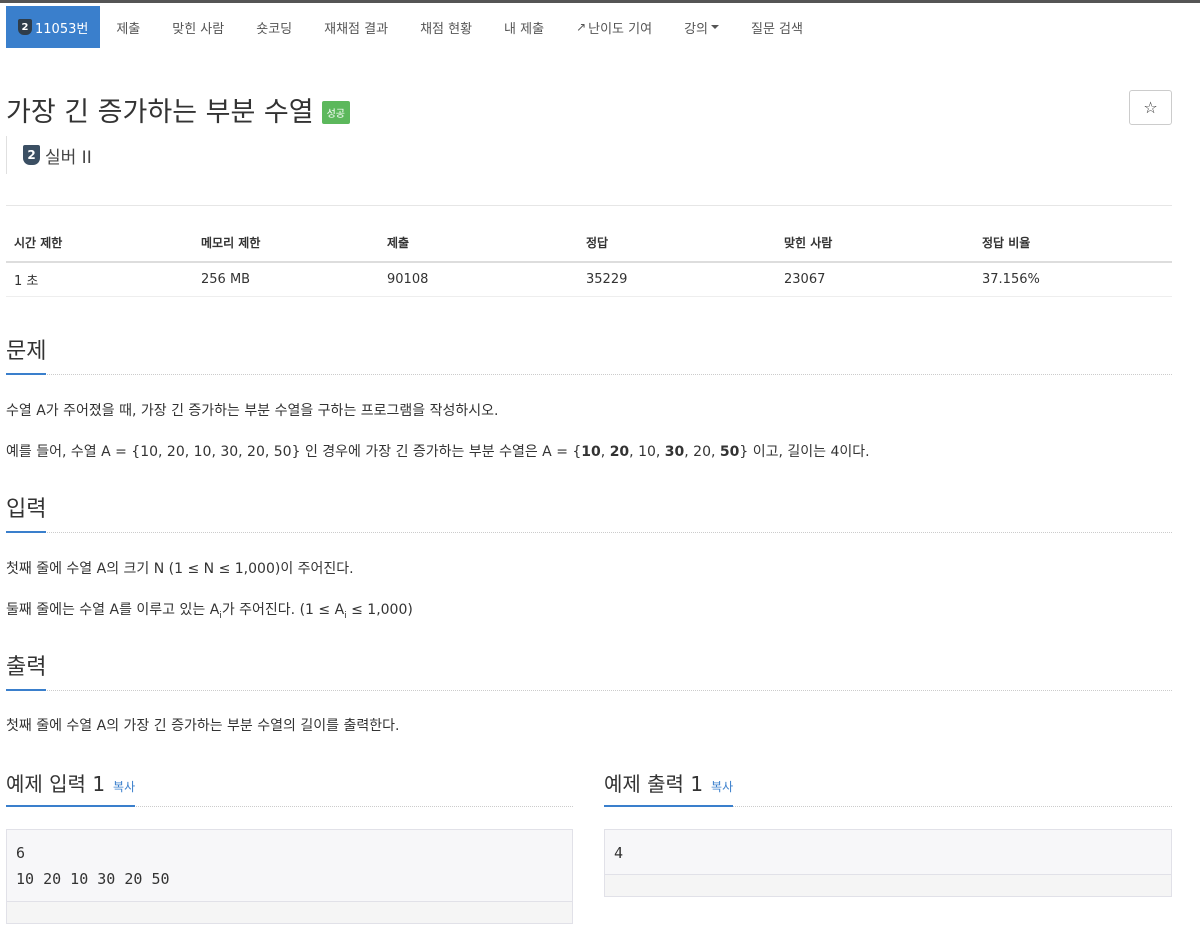  I want to click on nav-problem-id: 2 11053번, so click(53, 27).